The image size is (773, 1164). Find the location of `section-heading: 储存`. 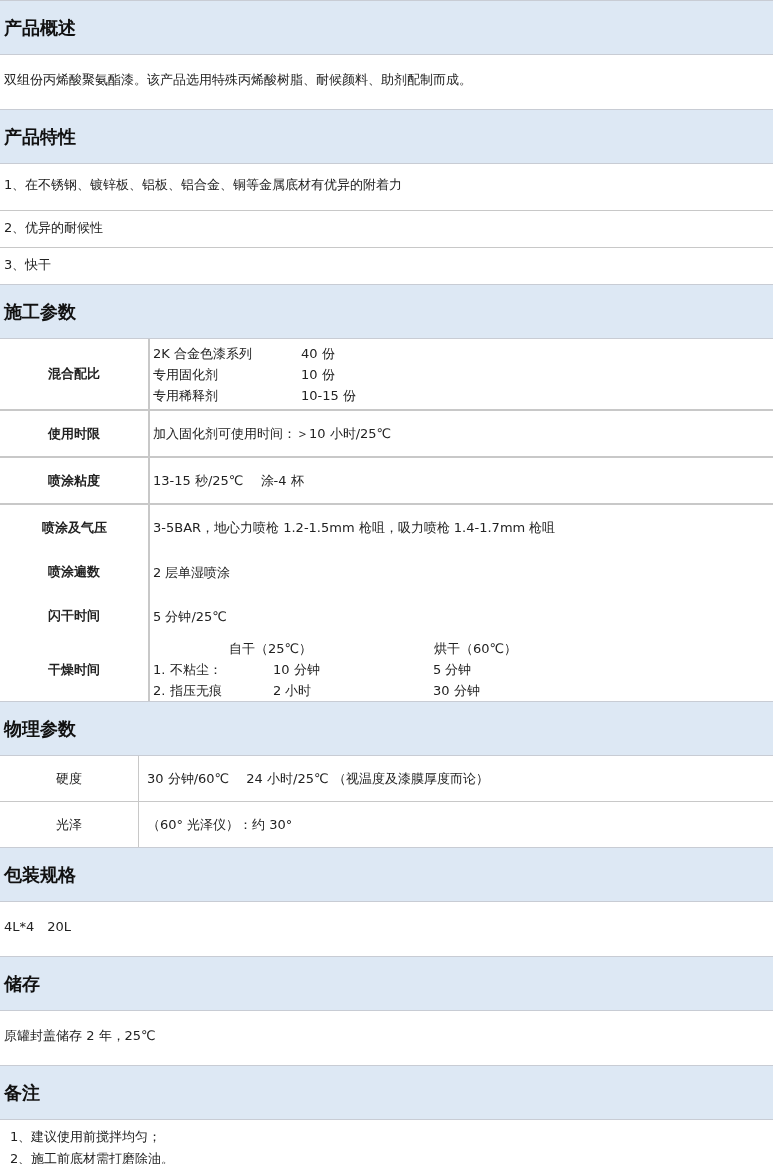

section-heading: 储存 is located at coordinates (386, 983).